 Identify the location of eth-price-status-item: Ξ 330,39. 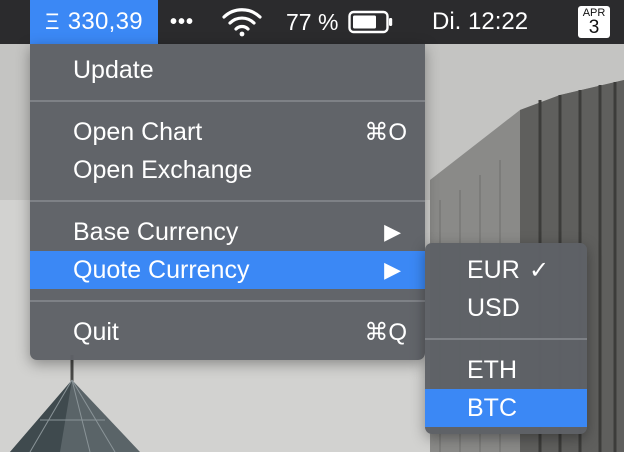
(94, 22).